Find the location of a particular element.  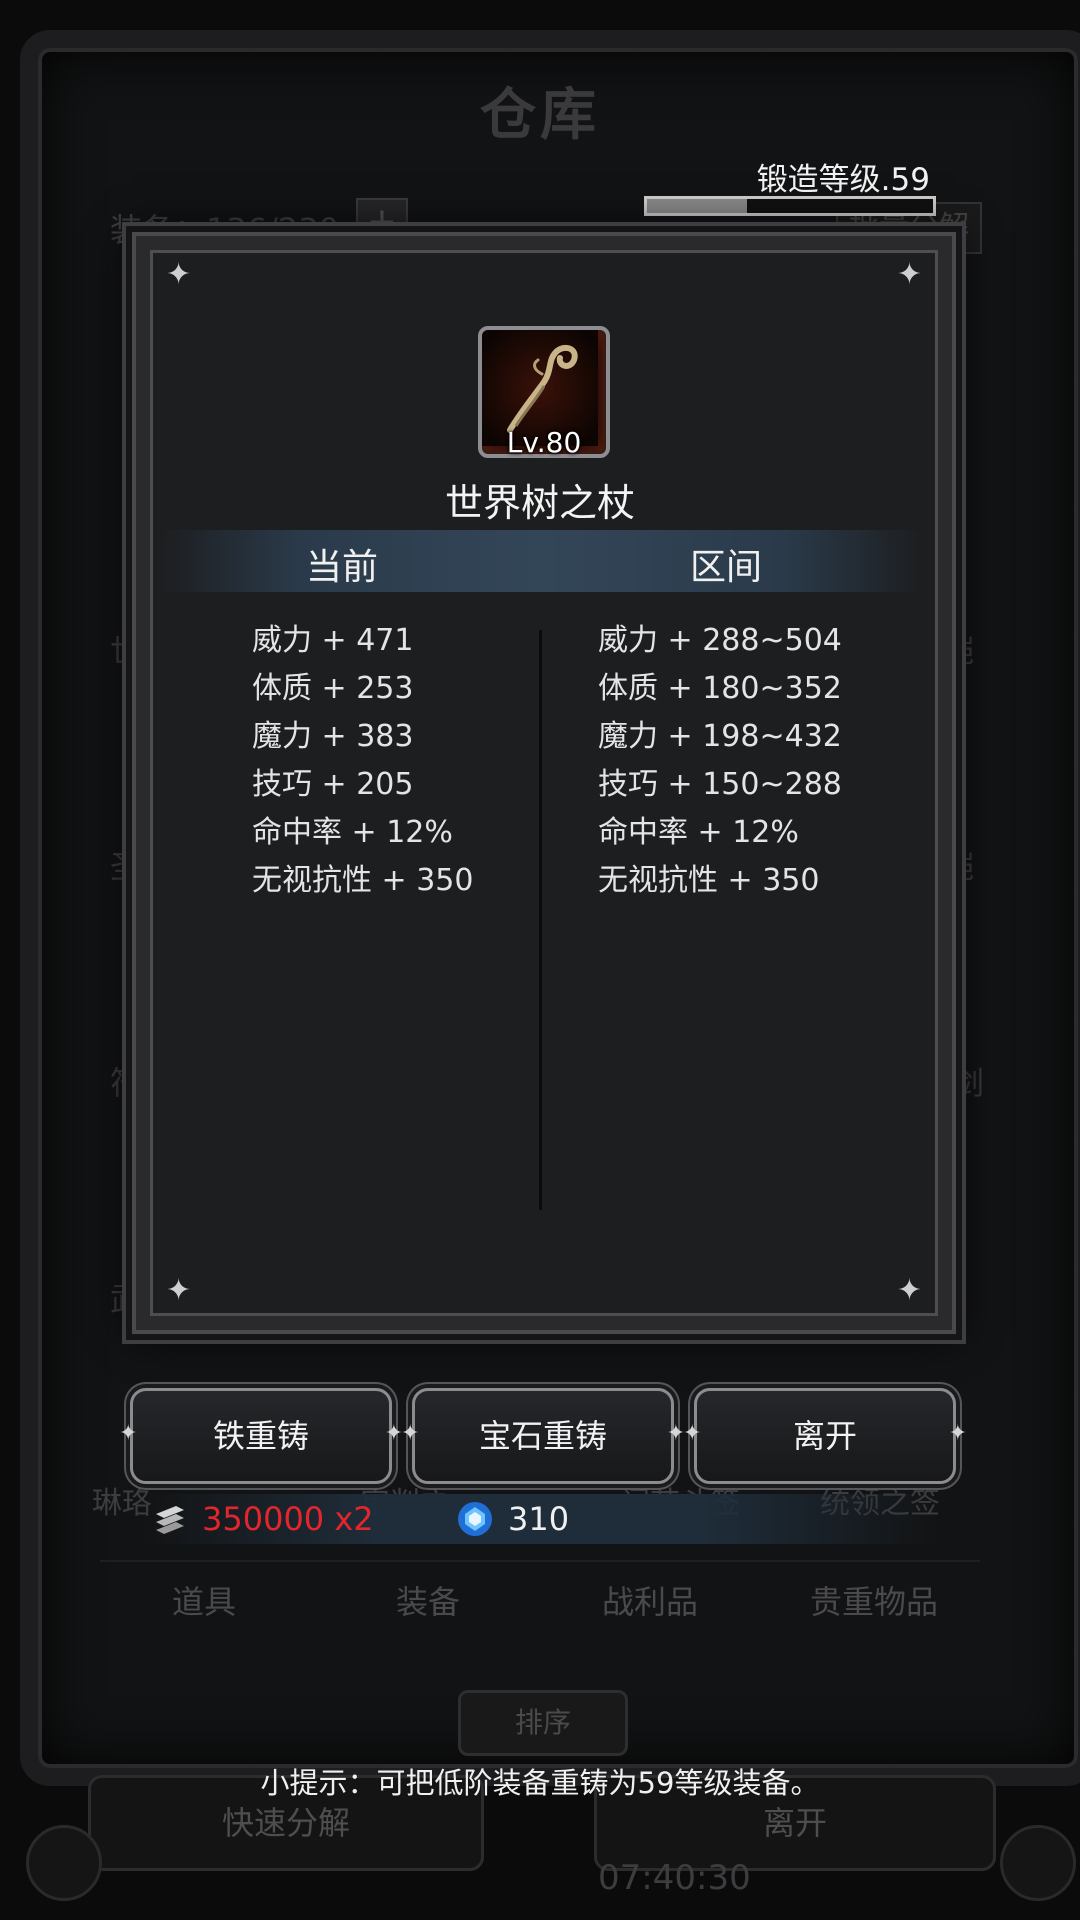

item-name: 世界树之杖 is located at coordinates (539, 503).